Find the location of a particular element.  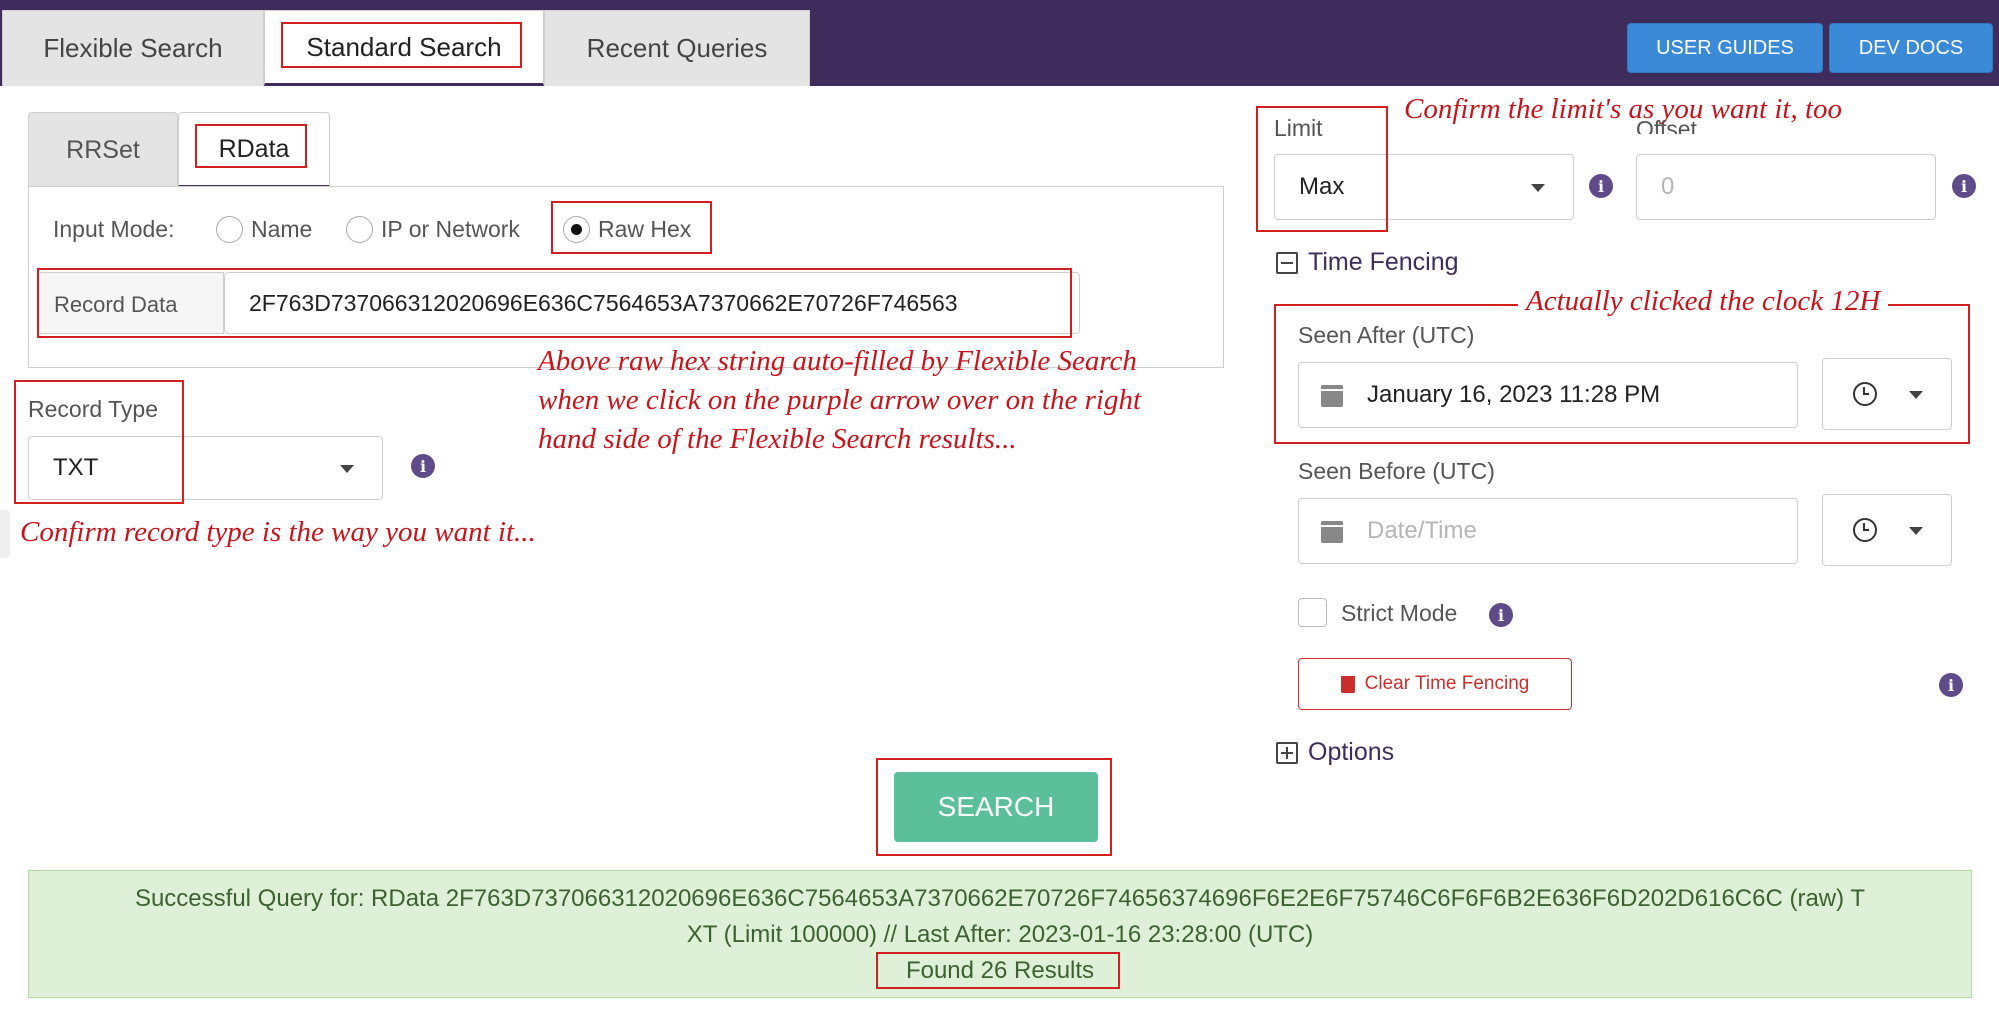

annotation-clock: Actually clicked the clock 12H is located at coordinates (1703, 301).